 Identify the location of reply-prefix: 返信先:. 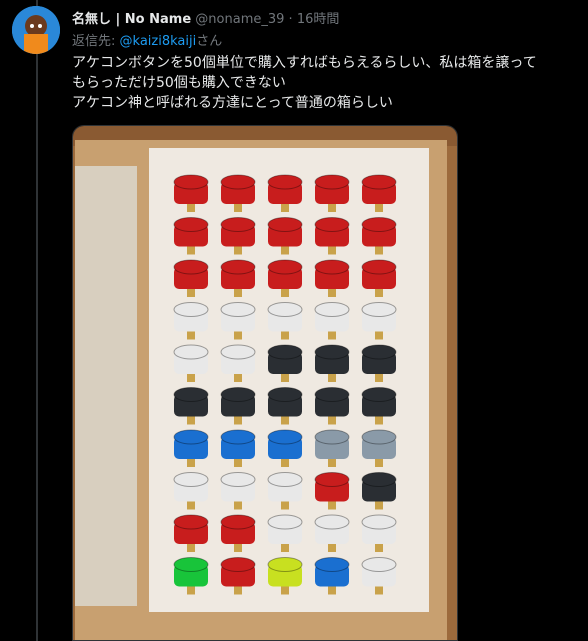
(96, 41).